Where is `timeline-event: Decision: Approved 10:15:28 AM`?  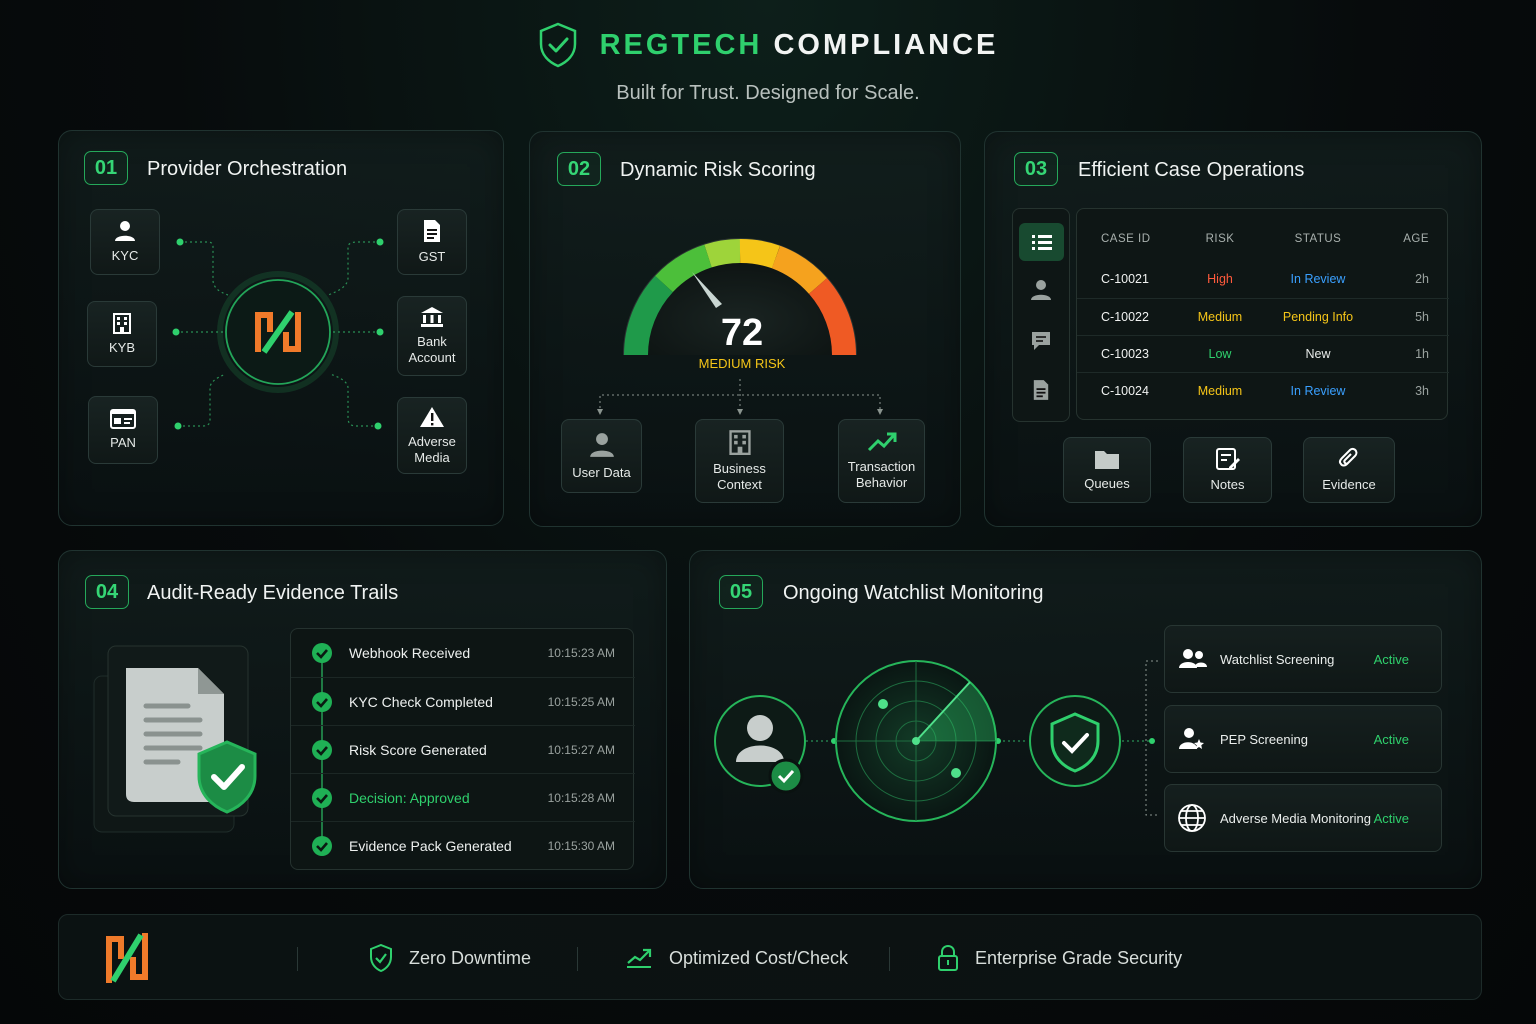
timeline-event: Decision: Approved 10:15:28 AM is located at coordinates (463, 797).